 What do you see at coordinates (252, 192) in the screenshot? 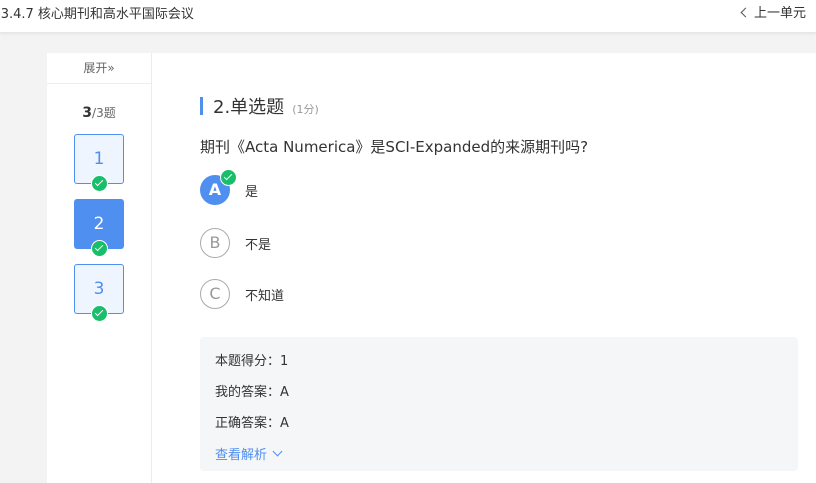
I see `option-text: 是` at bounding box center [252, 192].